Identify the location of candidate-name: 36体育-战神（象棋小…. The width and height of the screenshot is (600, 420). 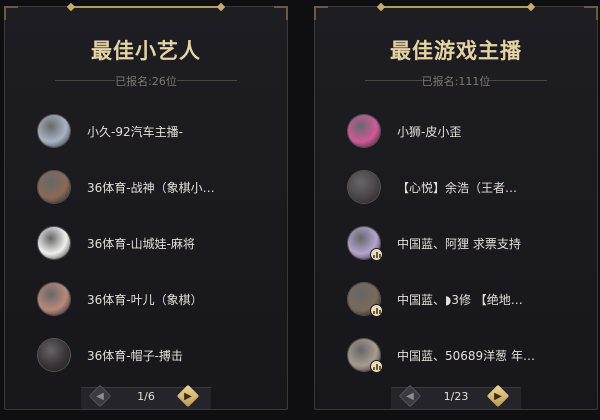
(151, 187).